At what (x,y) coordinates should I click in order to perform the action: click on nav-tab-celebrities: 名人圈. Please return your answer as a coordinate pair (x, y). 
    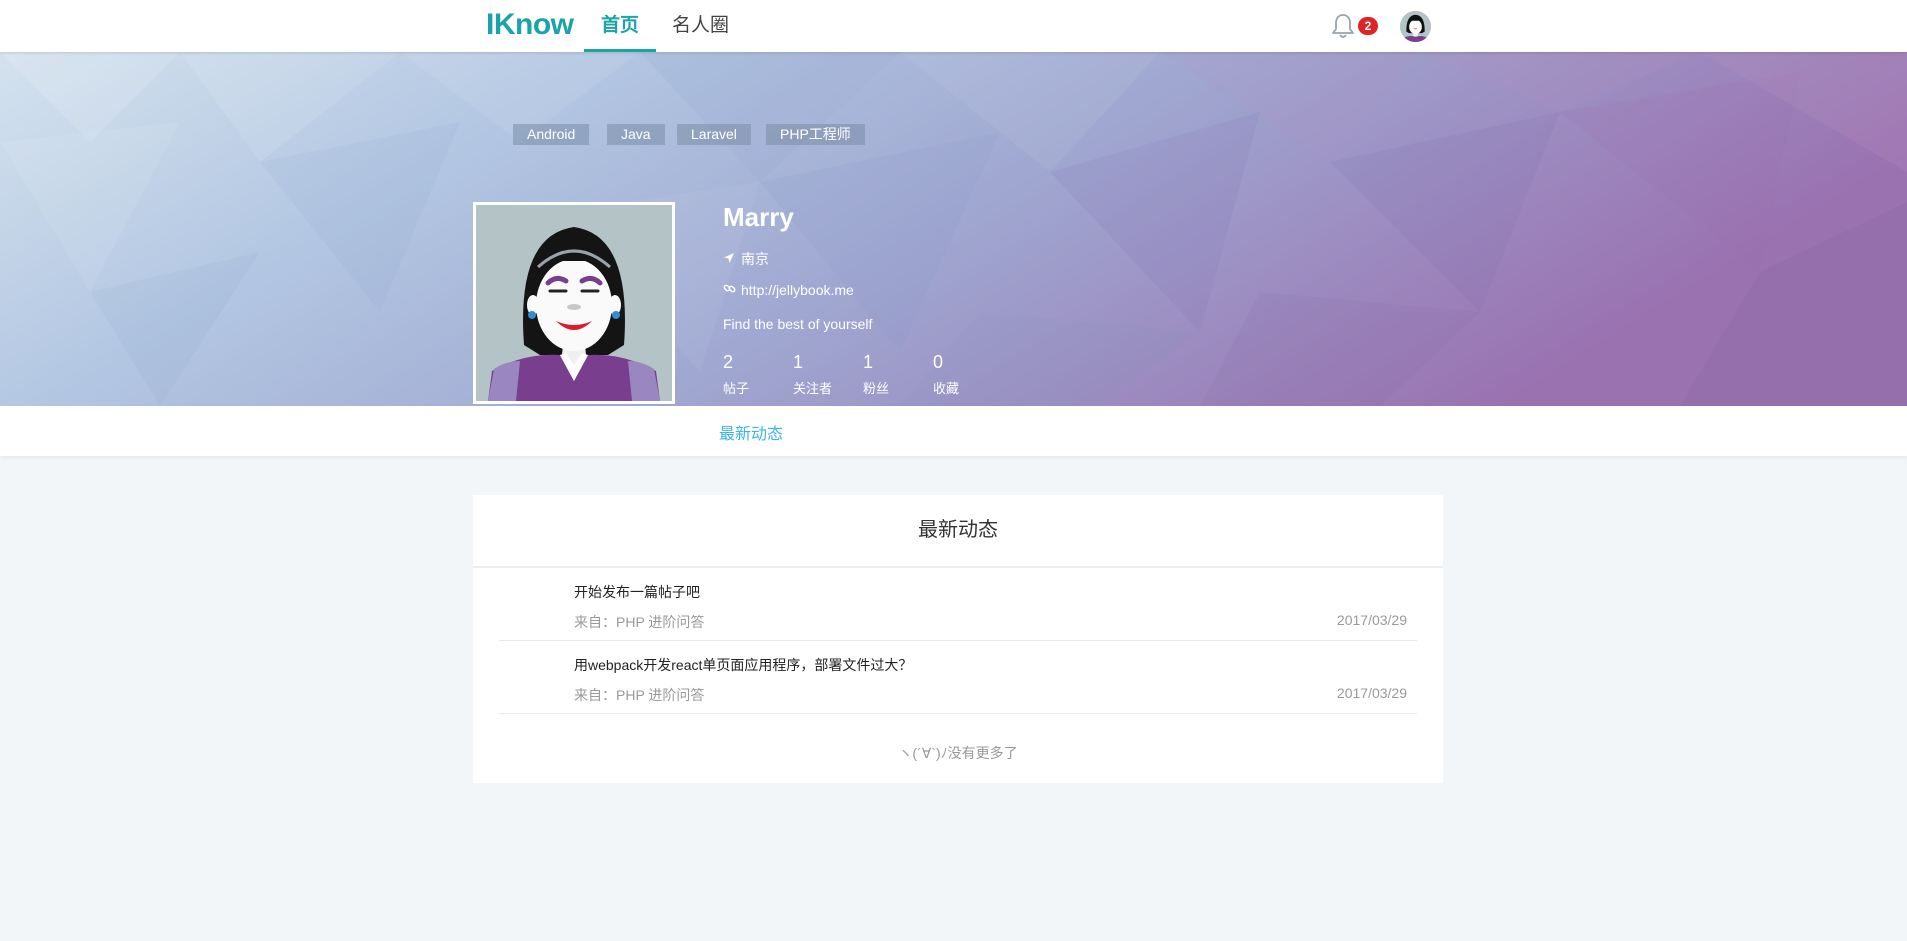
    Looking at the image, I should click on (700, 26).